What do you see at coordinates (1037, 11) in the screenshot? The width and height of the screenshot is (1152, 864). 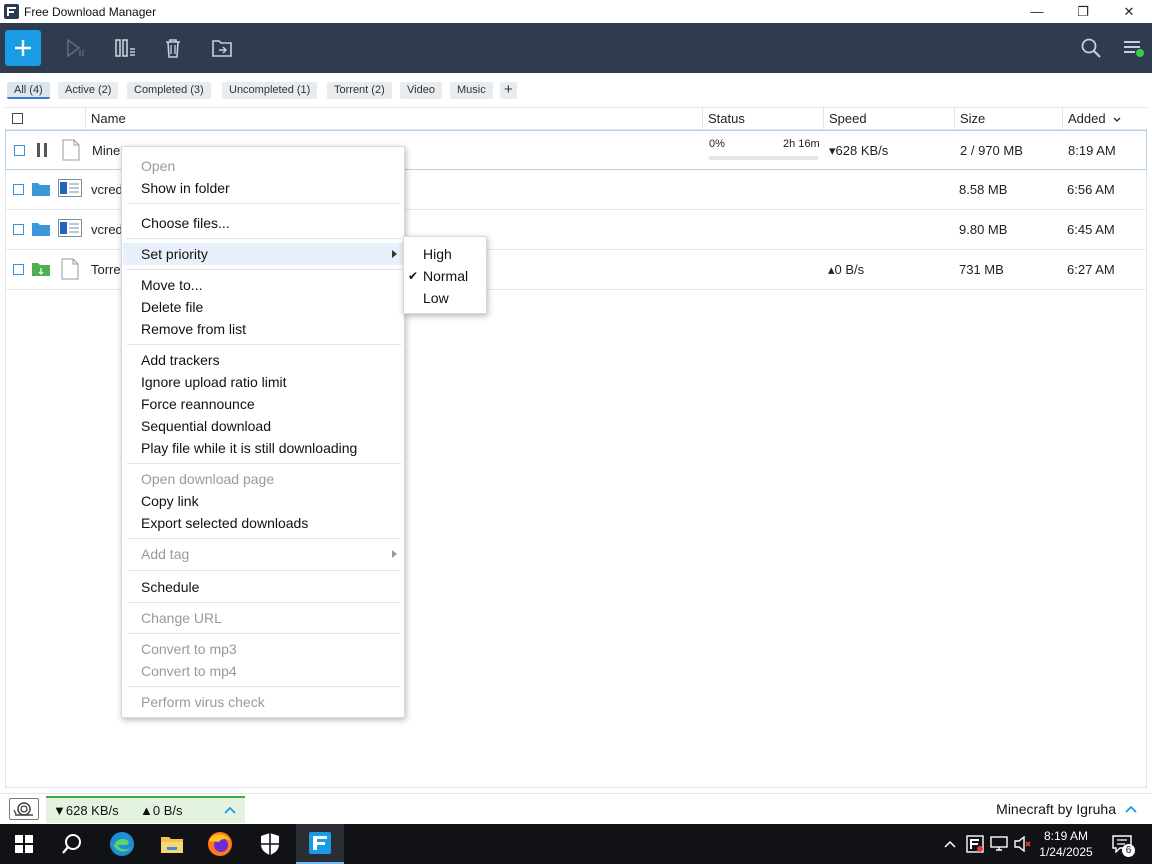 I see `minimize-button: —` at bounding box center [1037, 11].